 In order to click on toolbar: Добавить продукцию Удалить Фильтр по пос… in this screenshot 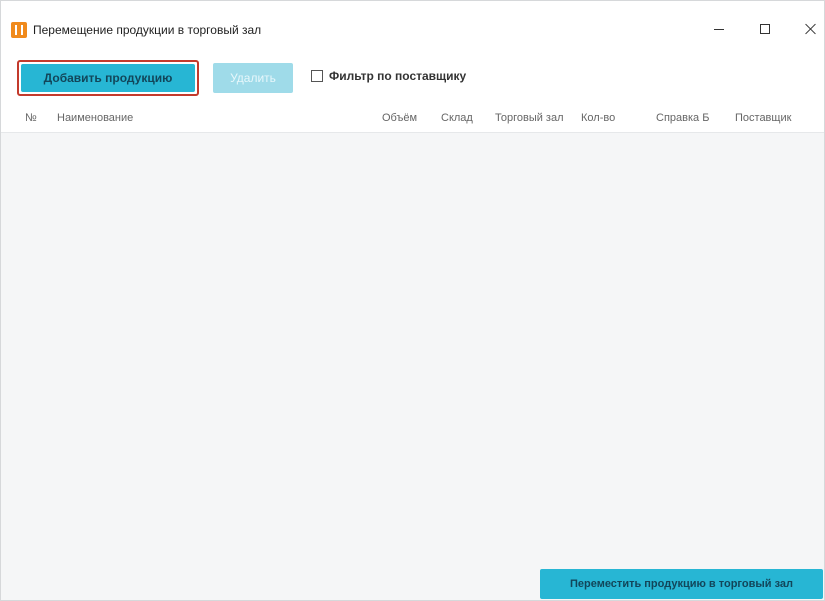, I will do `click(412, 75)`.